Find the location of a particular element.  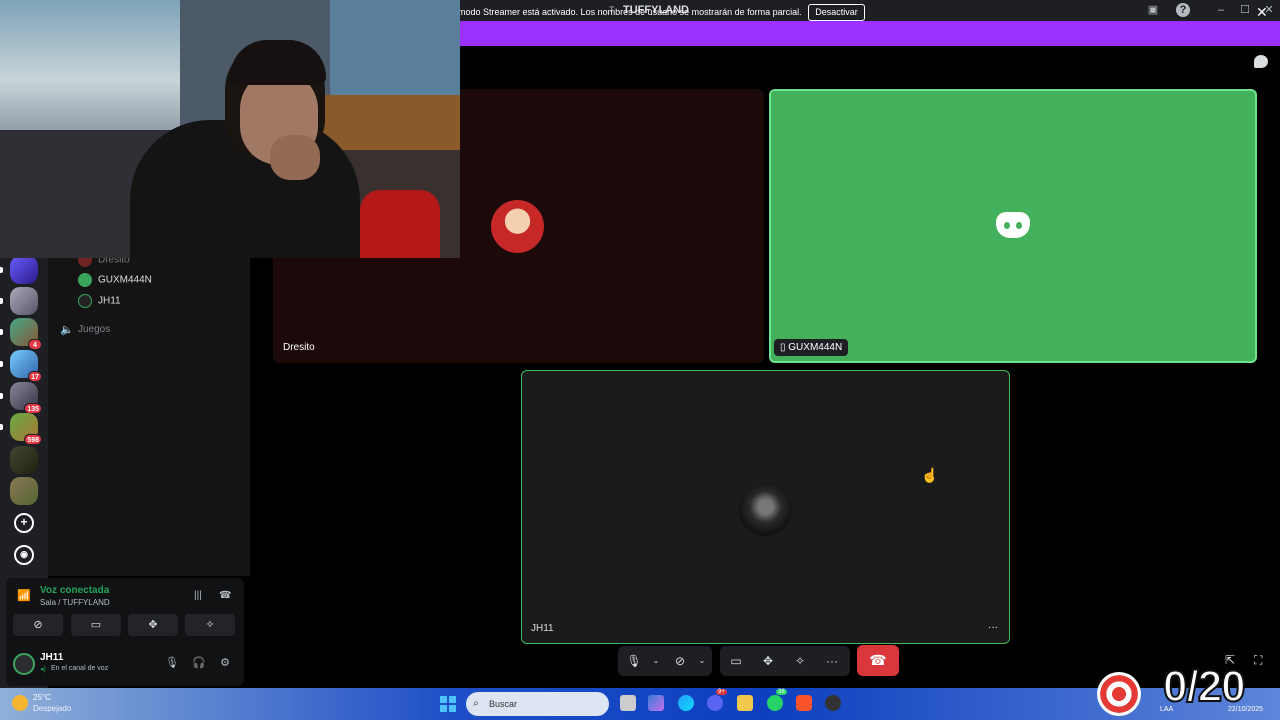

weather-sun-icon is located at coordinates (20, 703).